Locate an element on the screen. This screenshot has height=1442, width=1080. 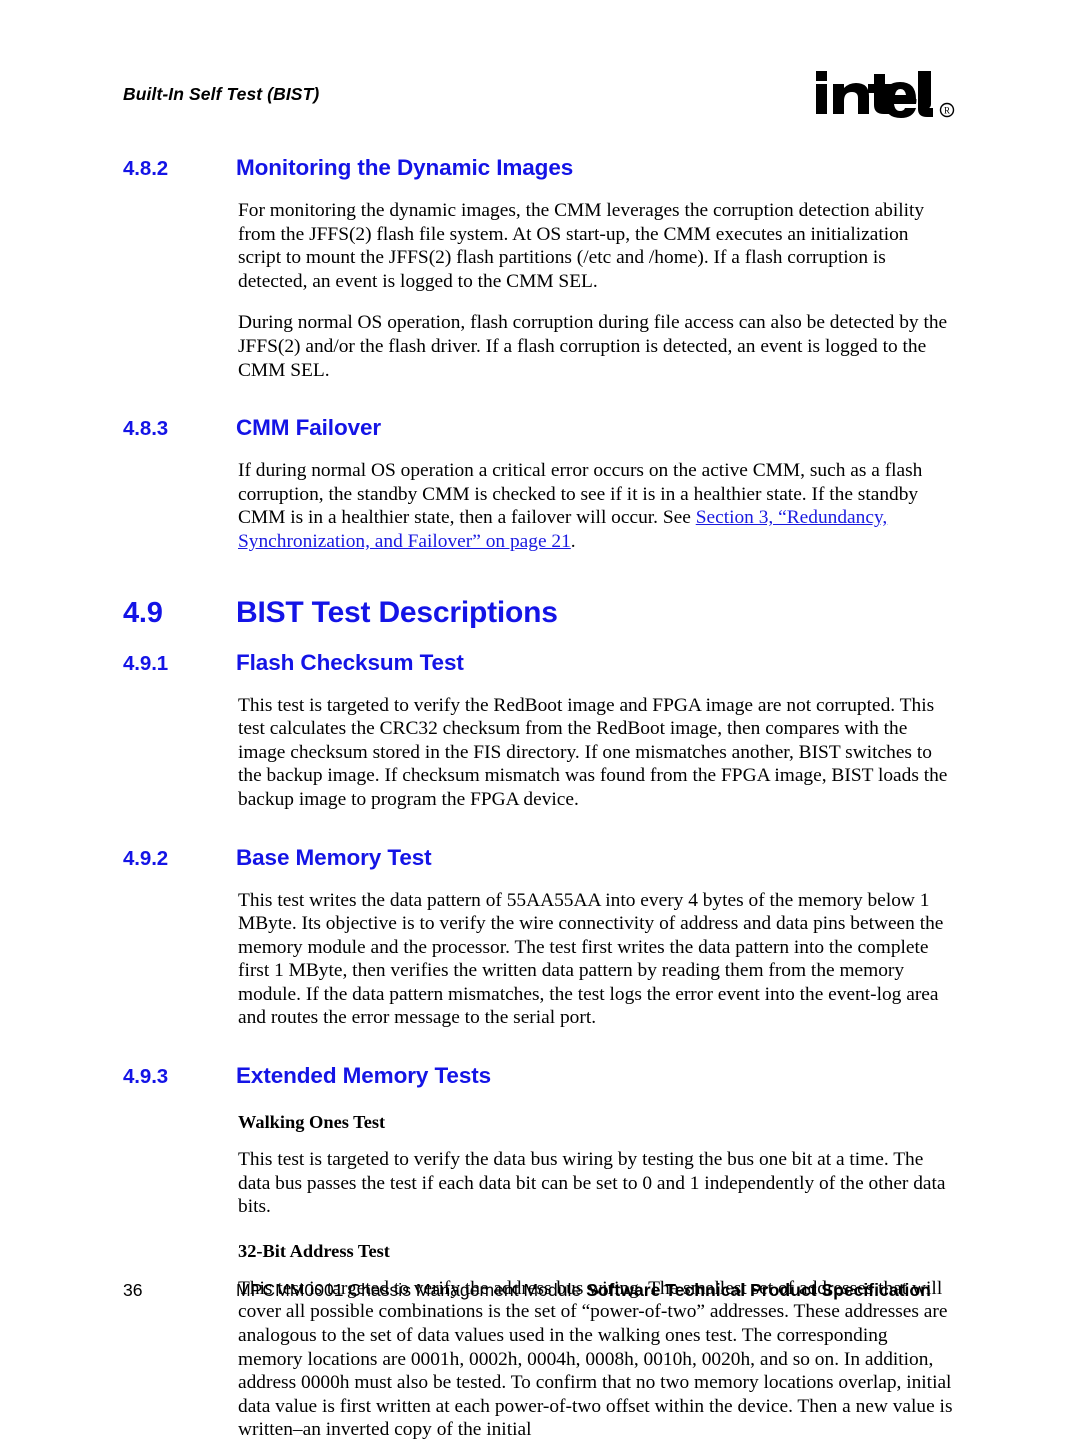
heading-4-9-3: 4.9.3 Extended Memory Tests is located at coordinates (538, 1076).